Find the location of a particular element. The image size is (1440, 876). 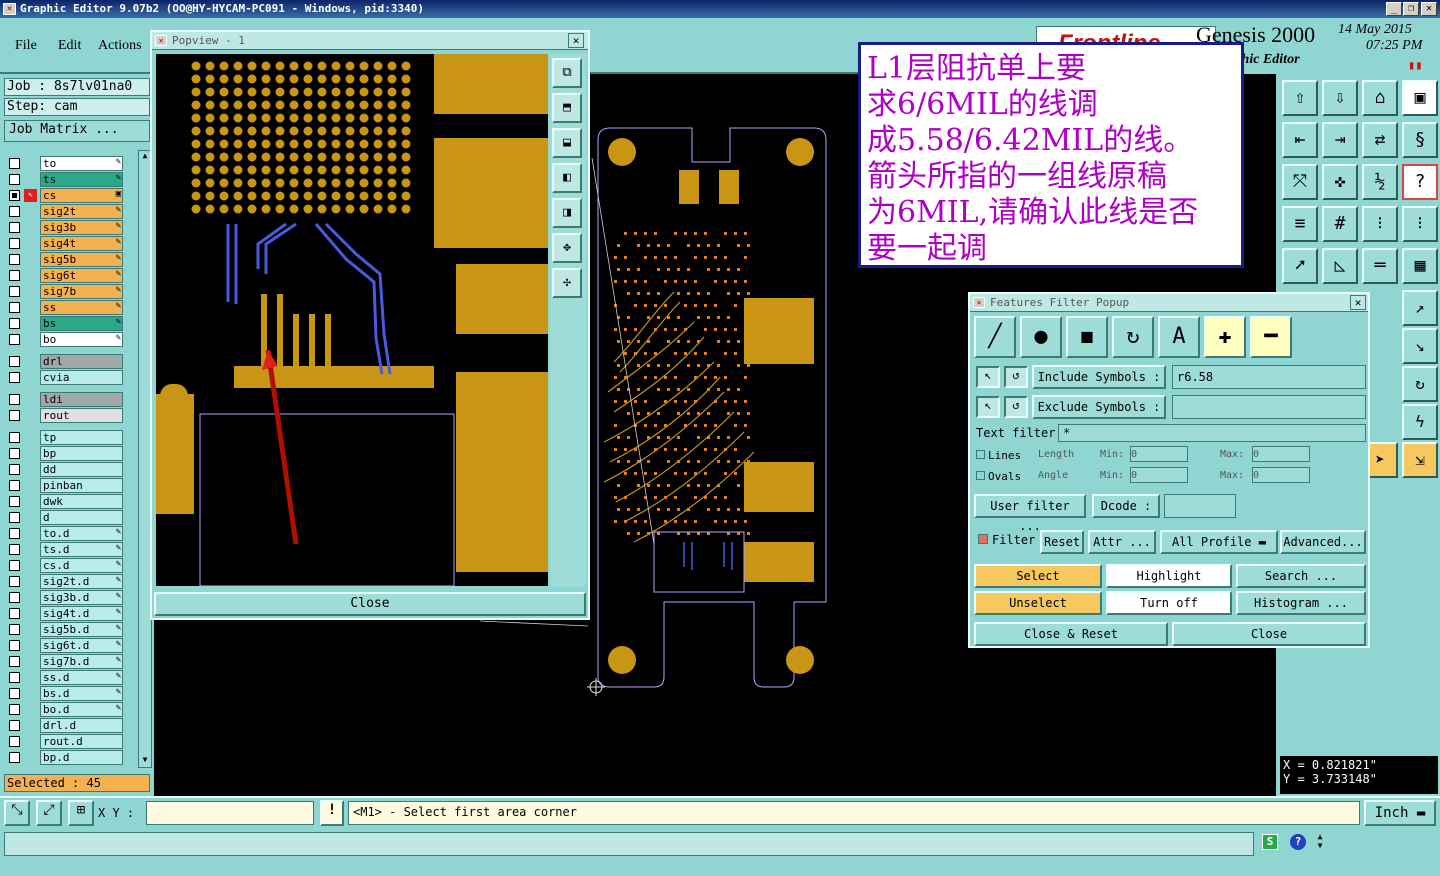

layer-row-bp-d: bp.d is located at coordinates (65, 757).